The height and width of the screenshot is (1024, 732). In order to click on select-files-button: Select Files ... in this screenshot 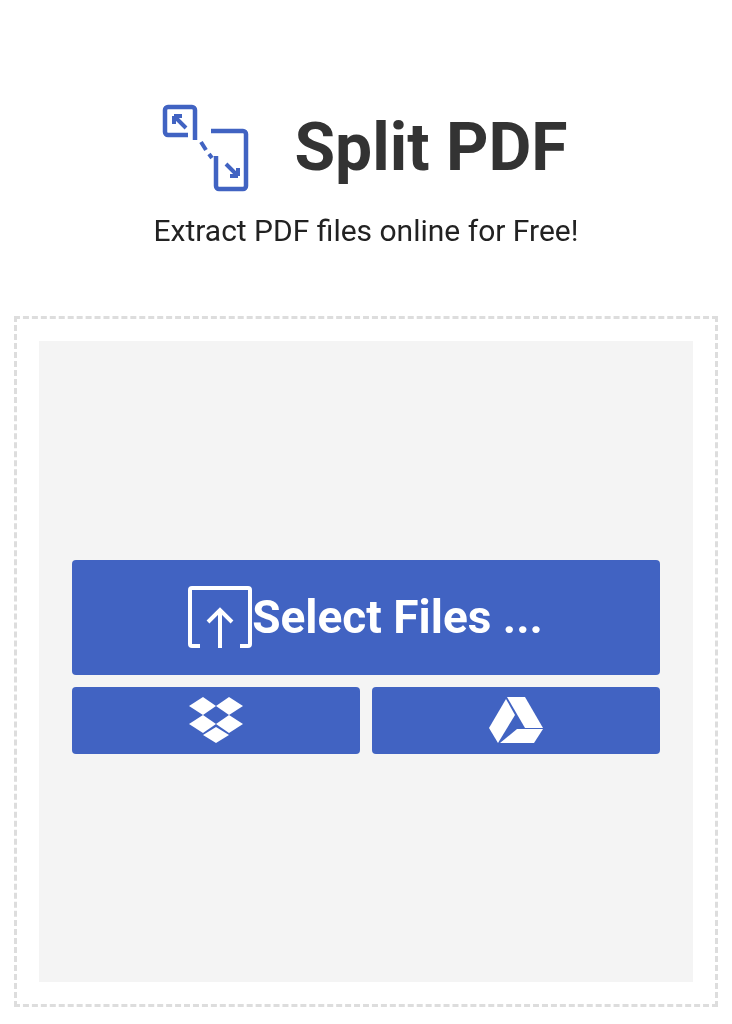, I will do `click(365, 617)`.